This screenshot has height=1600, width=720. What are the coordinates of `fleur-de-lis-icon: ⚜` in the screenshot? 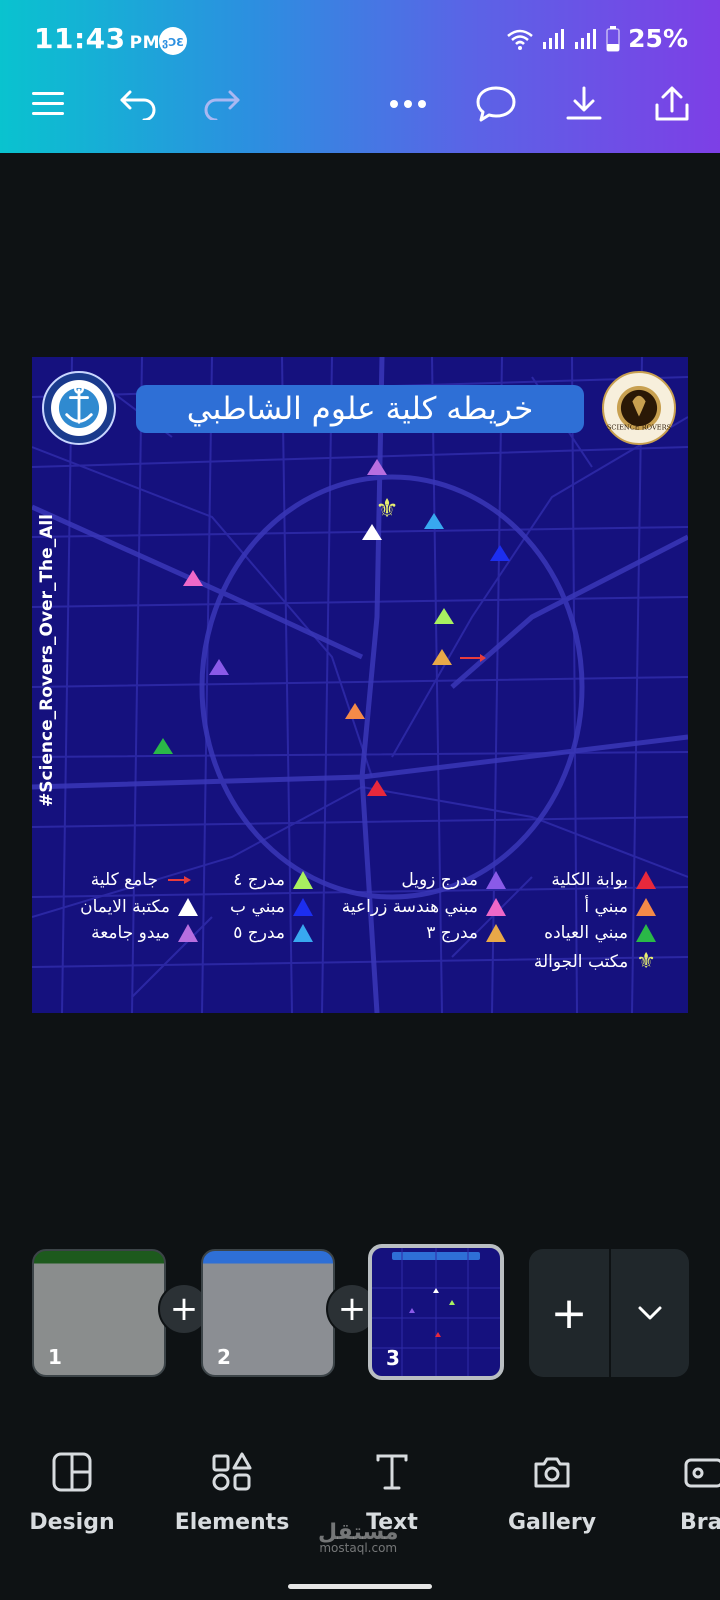 It's located at (646, 961).